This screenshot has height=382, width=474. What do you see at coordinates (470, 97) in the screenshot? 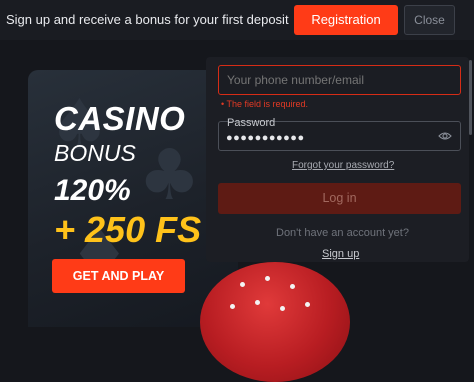
I see `panel-scrollbar` at bounding box center [470, 97].